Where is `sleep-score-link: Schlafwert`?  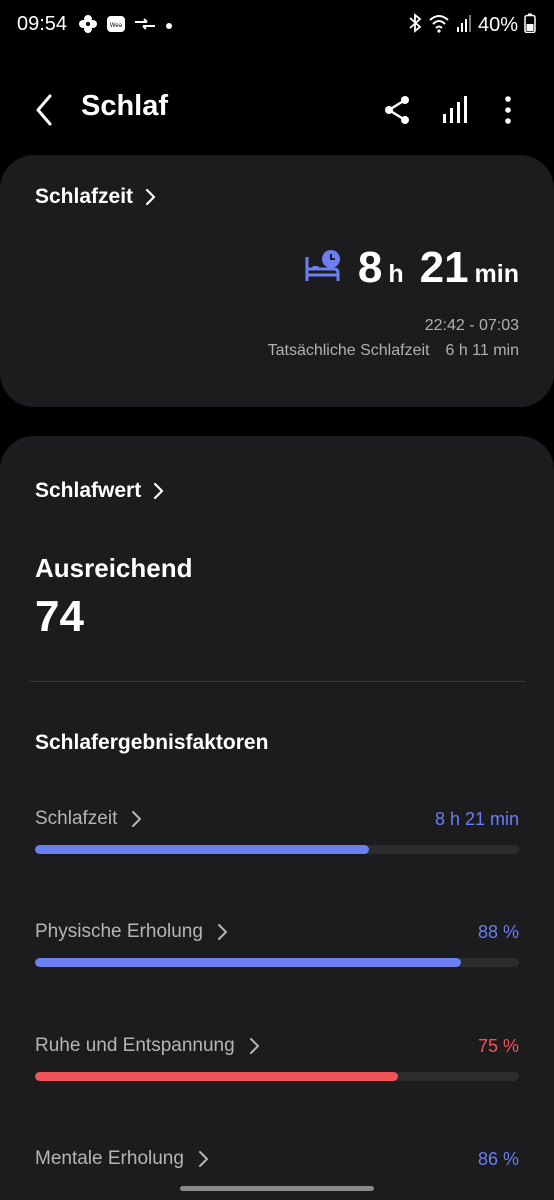 sleep-score-link: Schlafwert is located at coordinates (100, 491).